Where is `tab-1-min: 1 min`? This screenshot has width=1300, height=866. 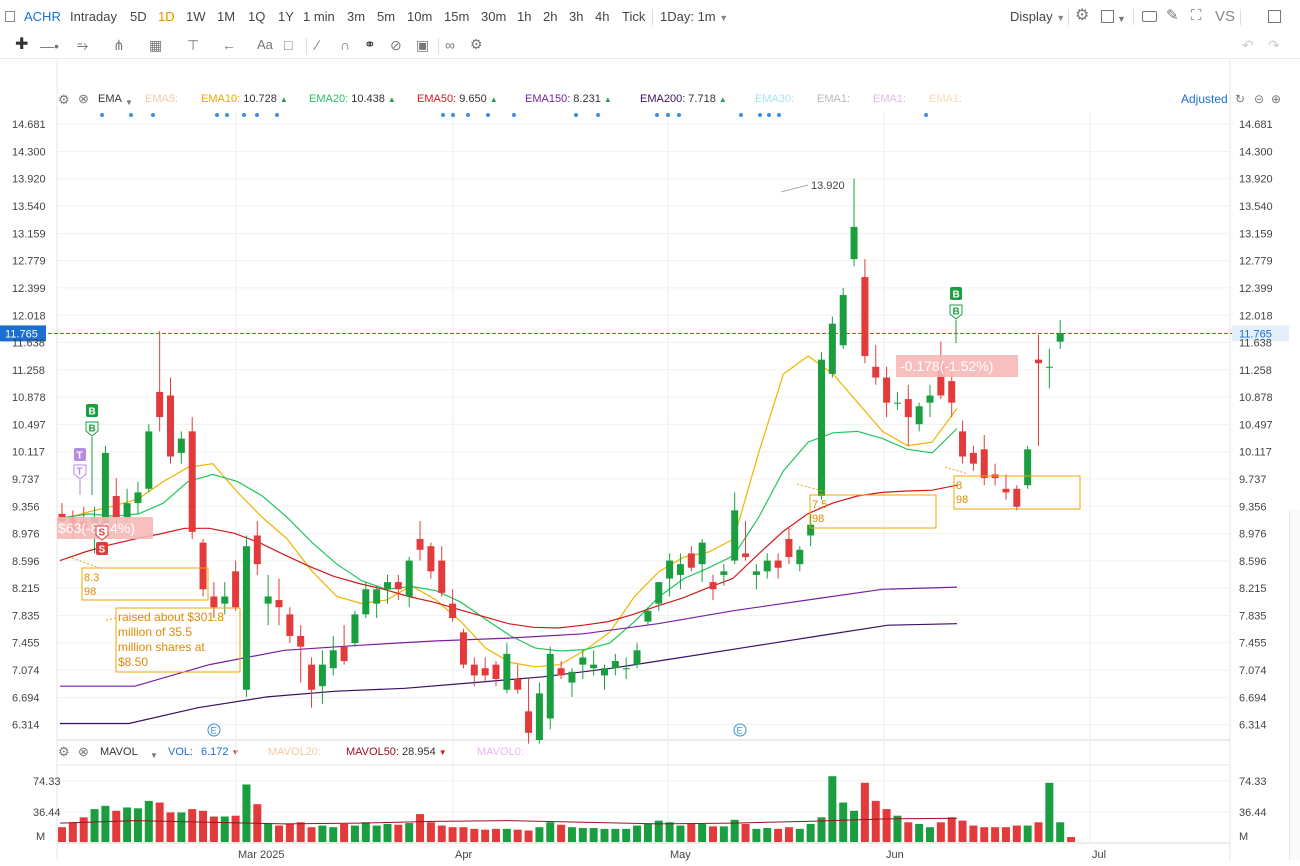 tab-1-min: 1 min is located at coordinates (319, 16).